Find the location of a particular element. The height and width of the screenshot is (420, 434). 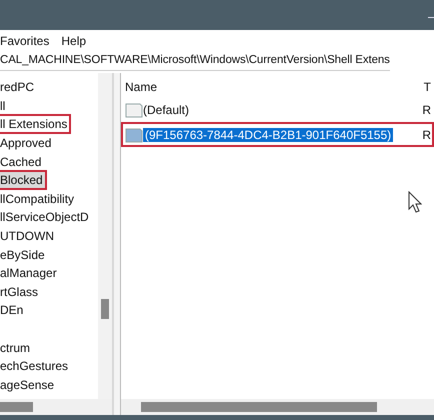

tree-item: rtGlass is located at coordinates (21, 292).